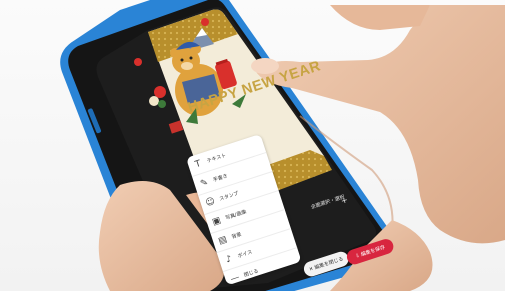 The width and height of the screenshot is (505, 291). I want to click on photo-icon: ▣, so click(216, 221).